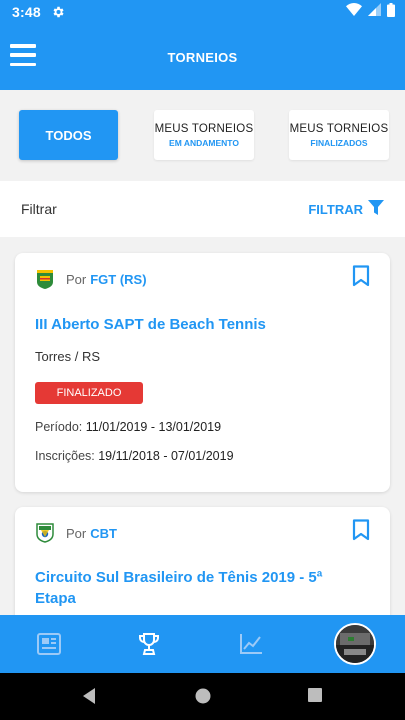 The height and width of the screenshot is (720, 405). I want to click on tab-em-andamento: MEUS TORNEIOS EM ANDAMENTO, so click(204, 135).